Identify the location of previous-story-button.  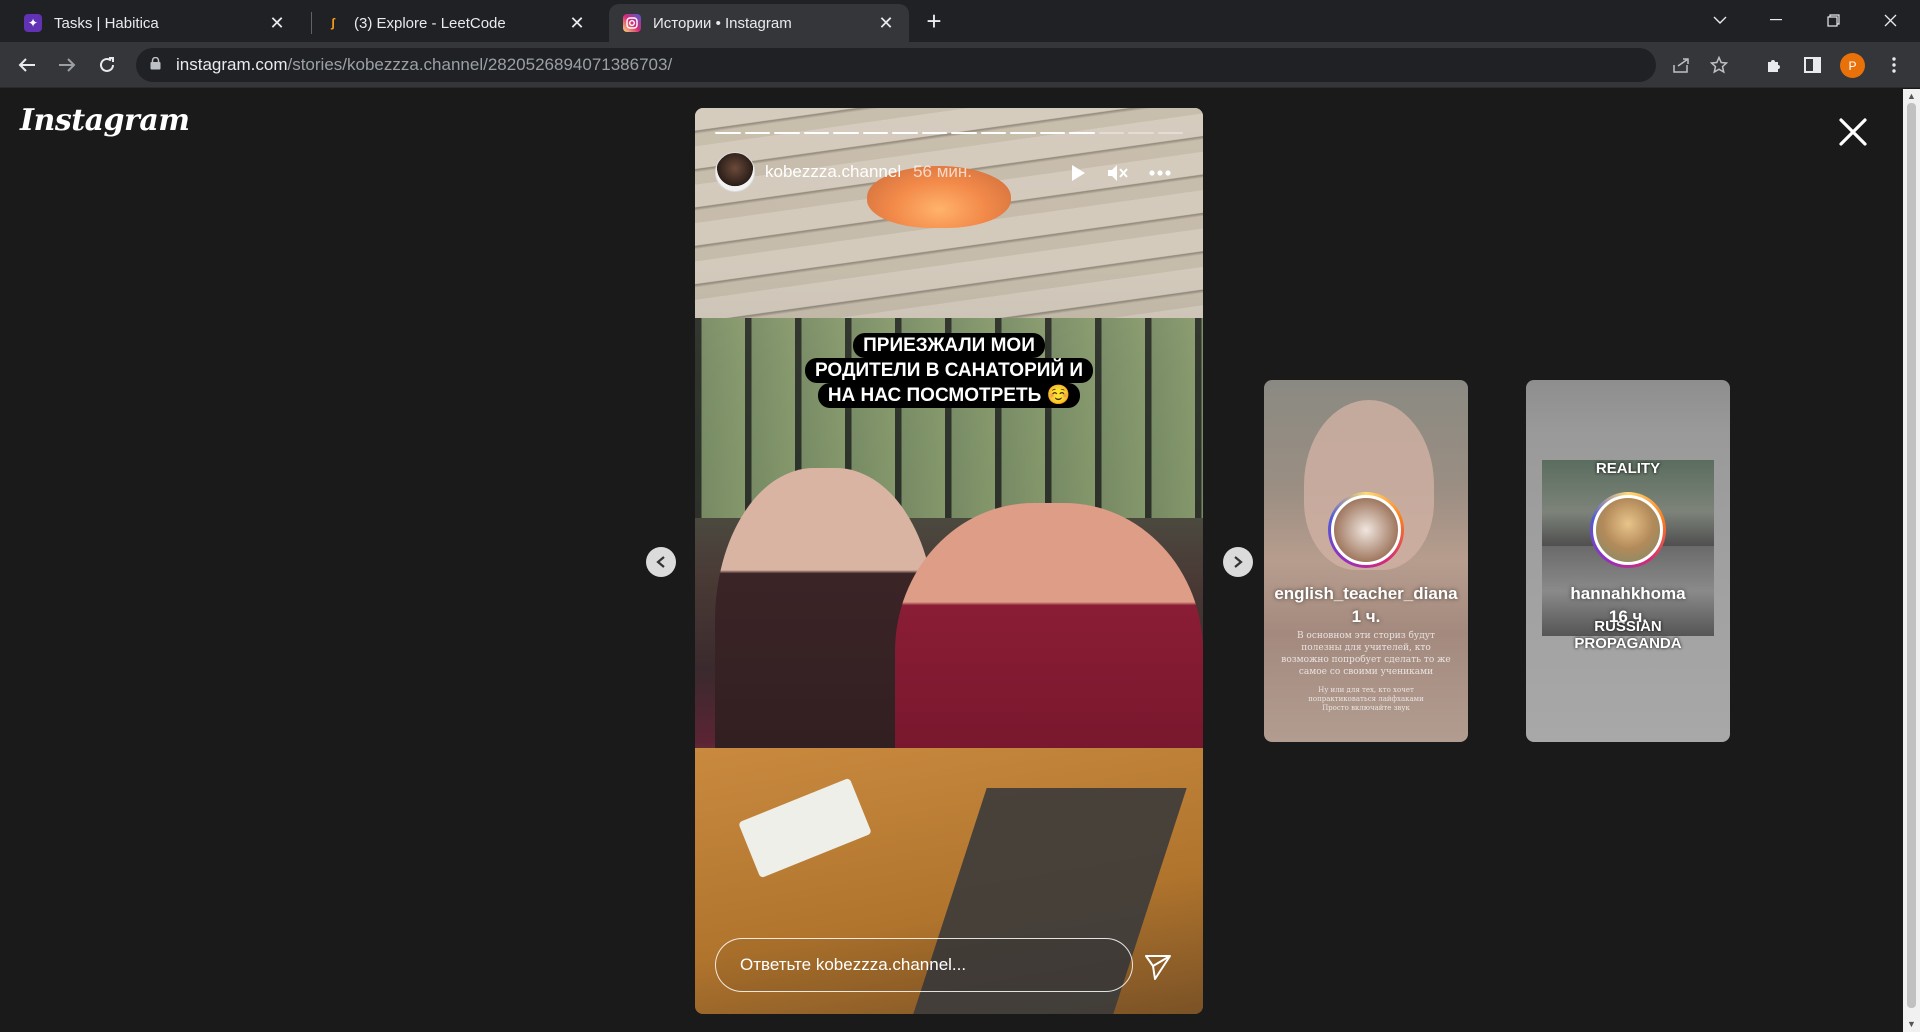
(661, 562).